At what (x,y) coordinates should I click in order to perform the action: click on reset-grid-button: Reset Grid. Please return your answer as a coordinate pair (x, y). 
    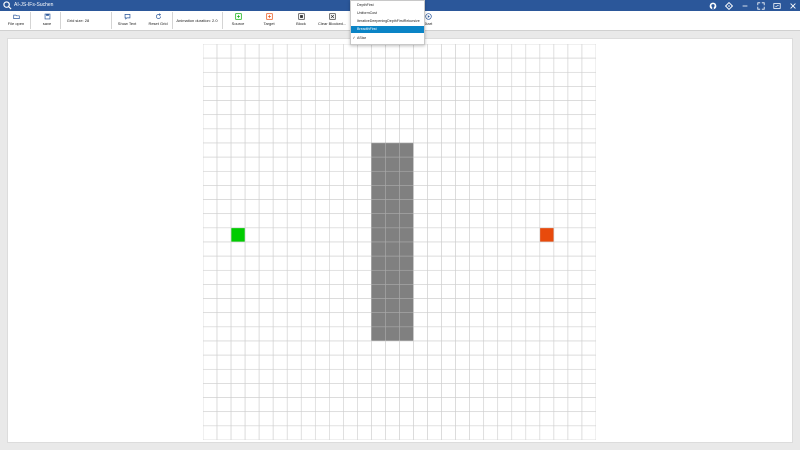
    Looking at the image, I should click on (158, 20).